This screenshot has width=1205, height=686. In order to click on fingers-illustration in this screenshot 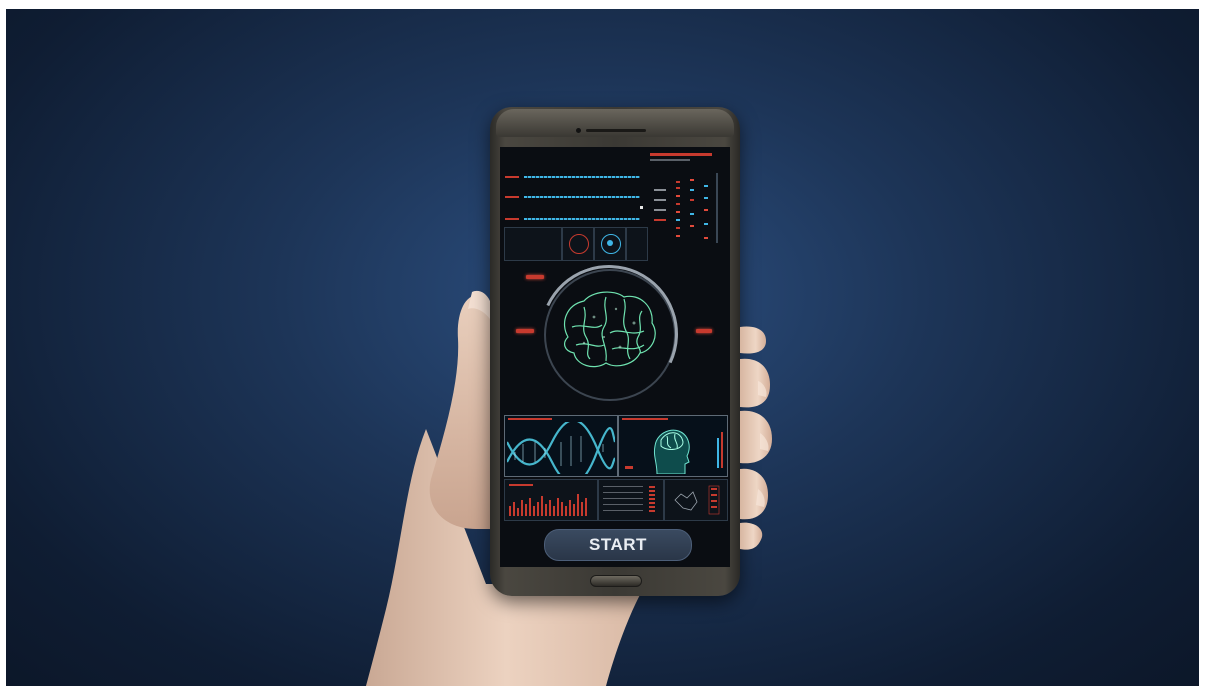, I will do `click(756, 438)`.